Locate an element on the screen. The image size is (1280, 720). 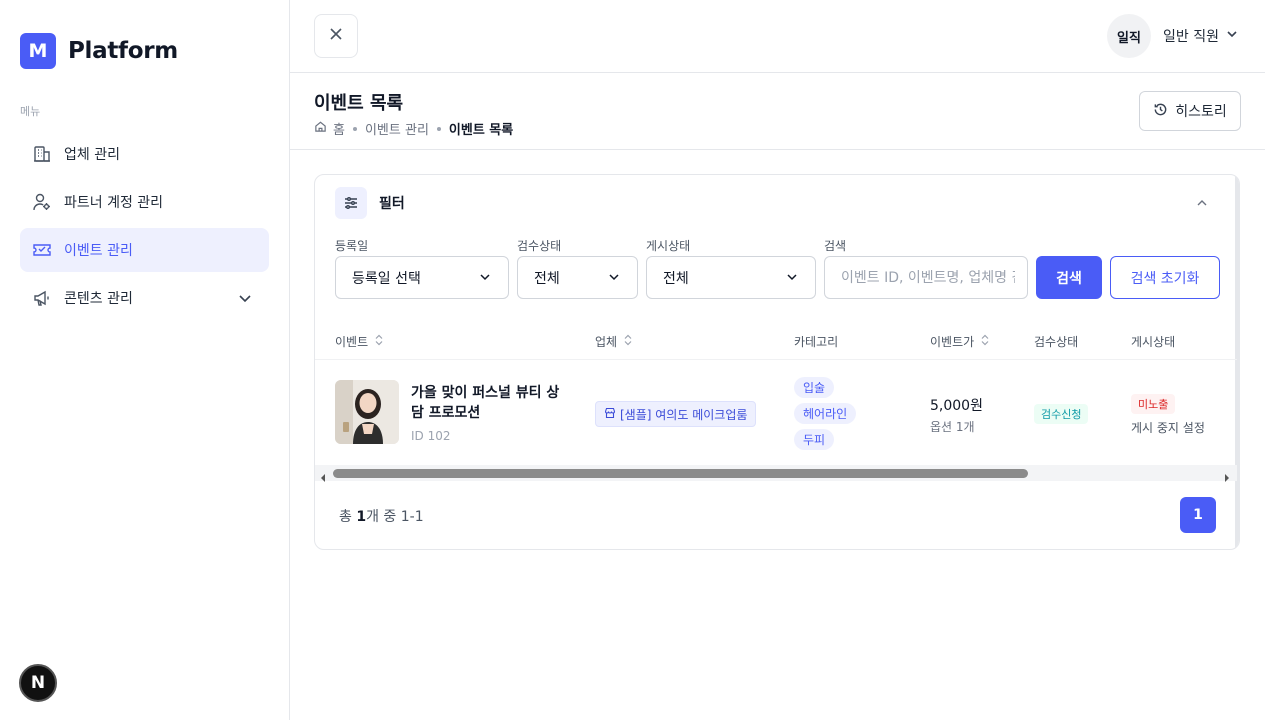
close-icon is located at coordinates (336, 36).